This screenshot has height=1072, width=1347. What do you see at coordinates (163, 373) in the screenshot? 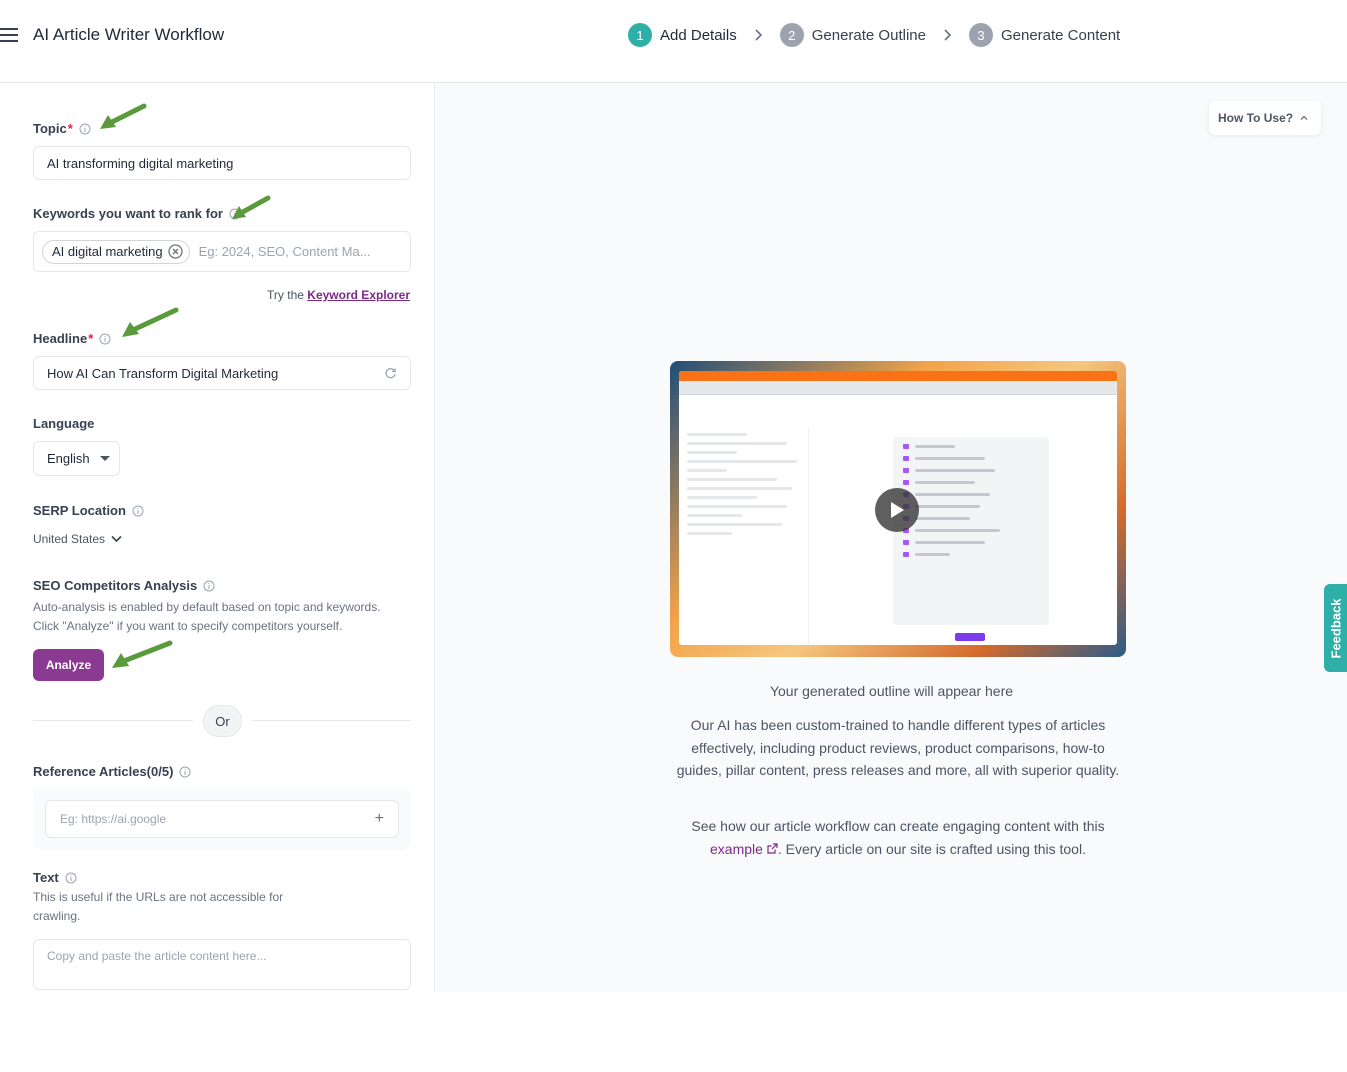
I see `headline-value: How AI Can Transform Digital Marketing` at bounding box center [163, 373].